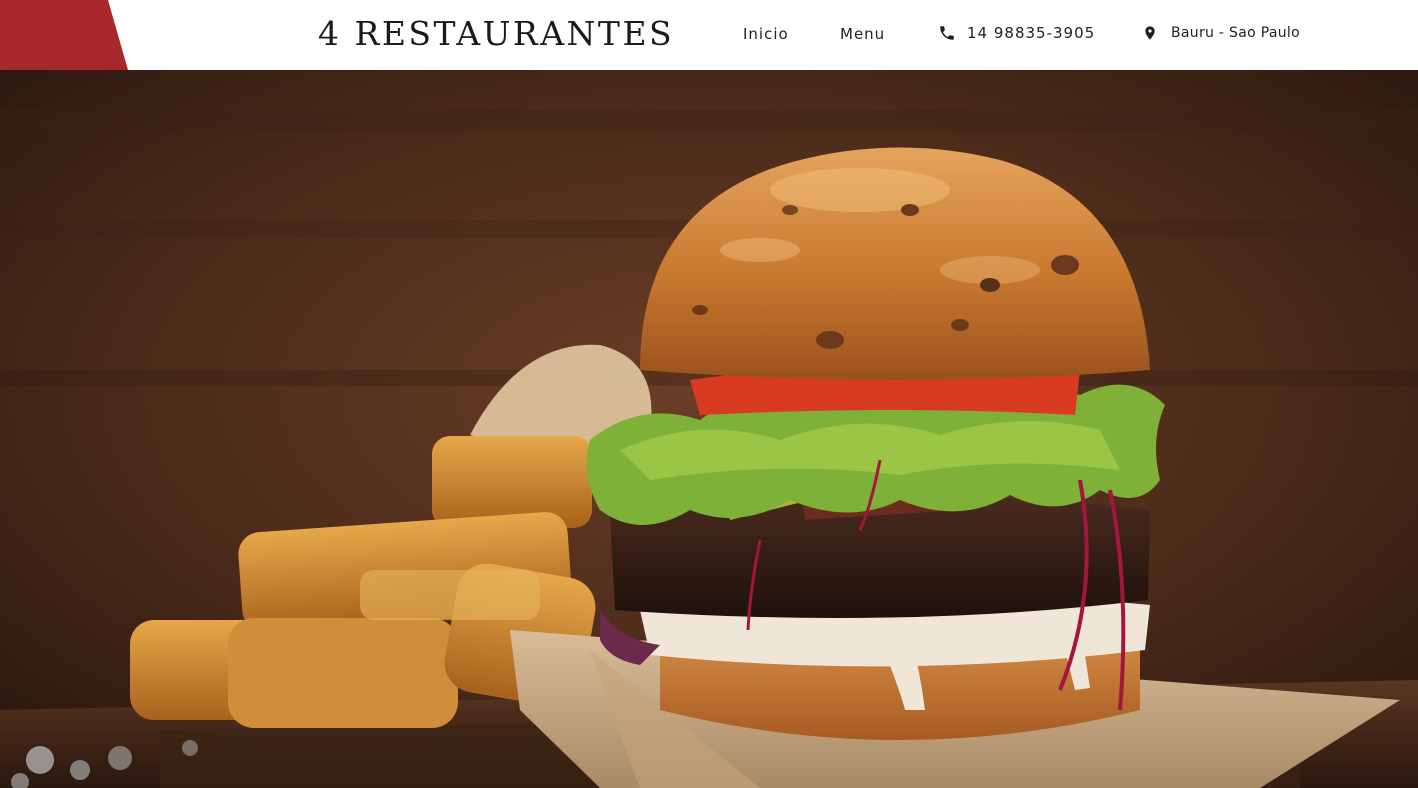 The width and height of the screenshot is (1418, 788). Describe the element at coordinates (1151, 33) in the screenshot. I see `map-pin-icon` at that location.